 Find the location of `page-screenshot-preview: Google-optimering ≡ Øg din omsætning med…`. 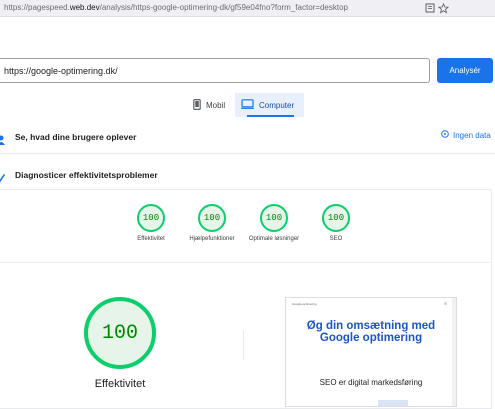

page-screenshot-preview: Google-optimering ≡ Øg din omsætning med… is located at coordinates (371, 352).